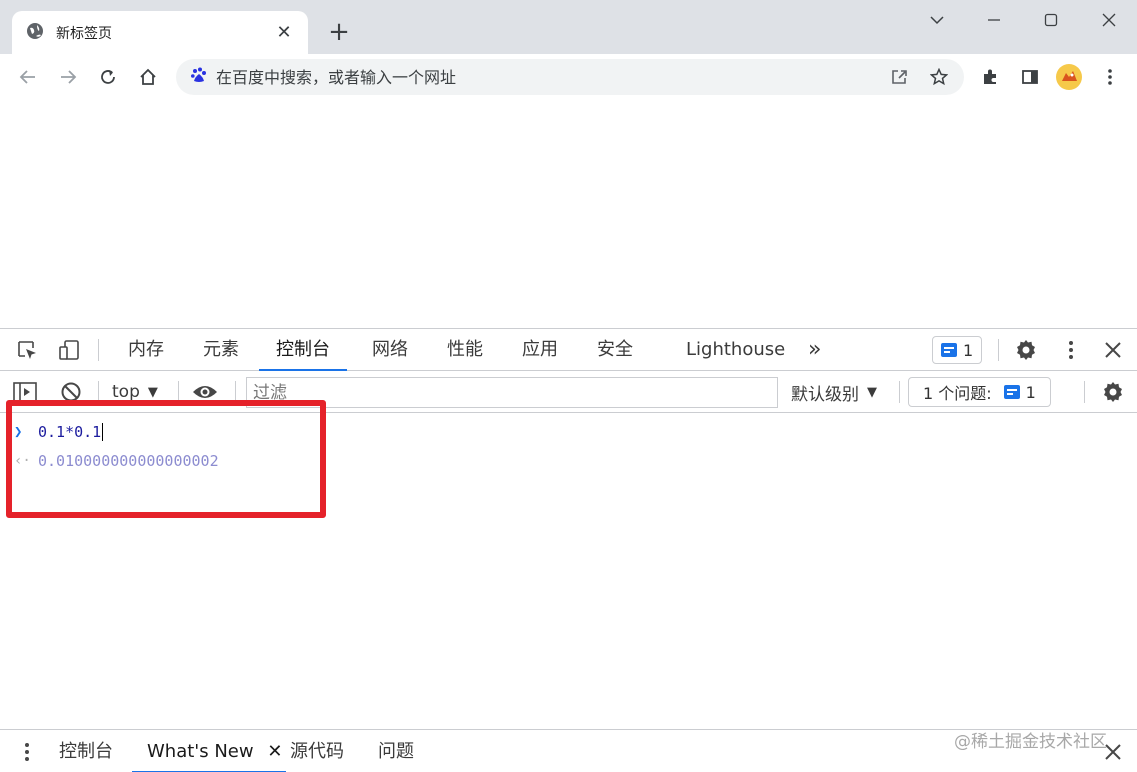  What do you see at coordinates (303, 350) in the screenshot?
I see `tab-console: 控制台` at bounding box center [303, 350].